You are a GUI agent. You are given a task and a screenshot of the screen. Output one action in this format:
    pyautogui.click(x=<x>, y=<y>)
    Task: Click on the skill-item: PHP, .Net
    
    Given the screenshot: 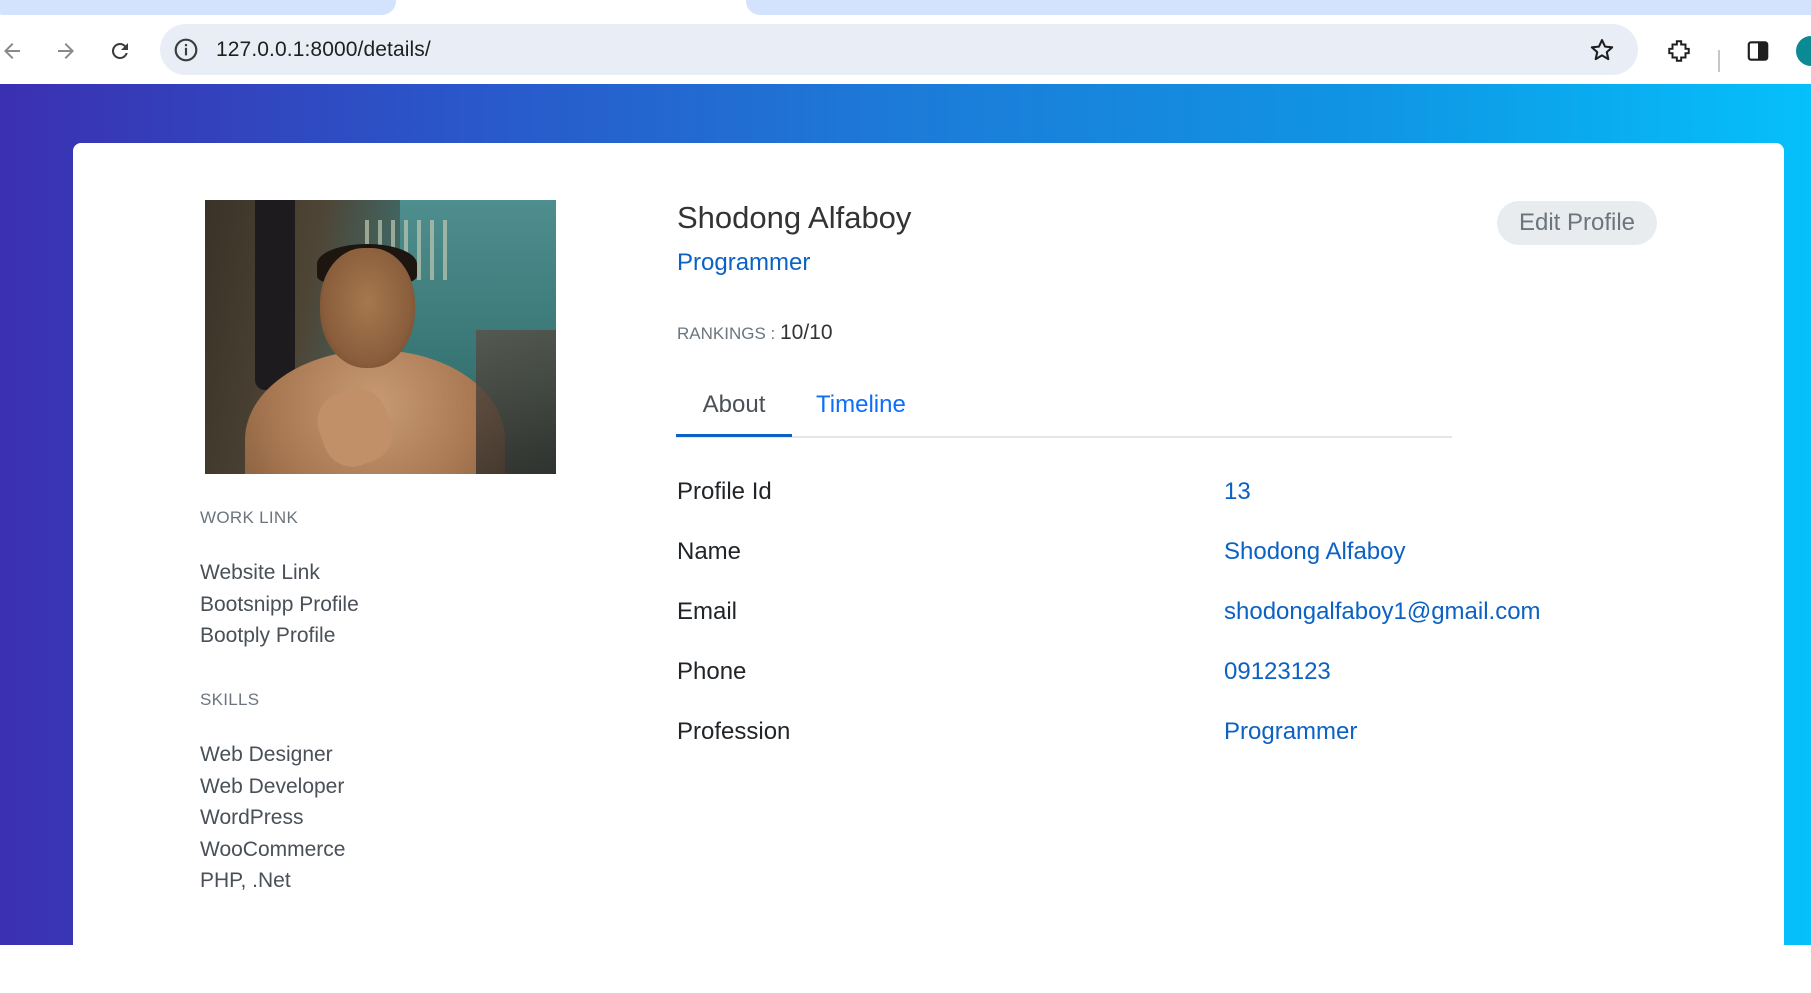 What is the action you would take?
    pyautogui.click(x=245, y=880)
    